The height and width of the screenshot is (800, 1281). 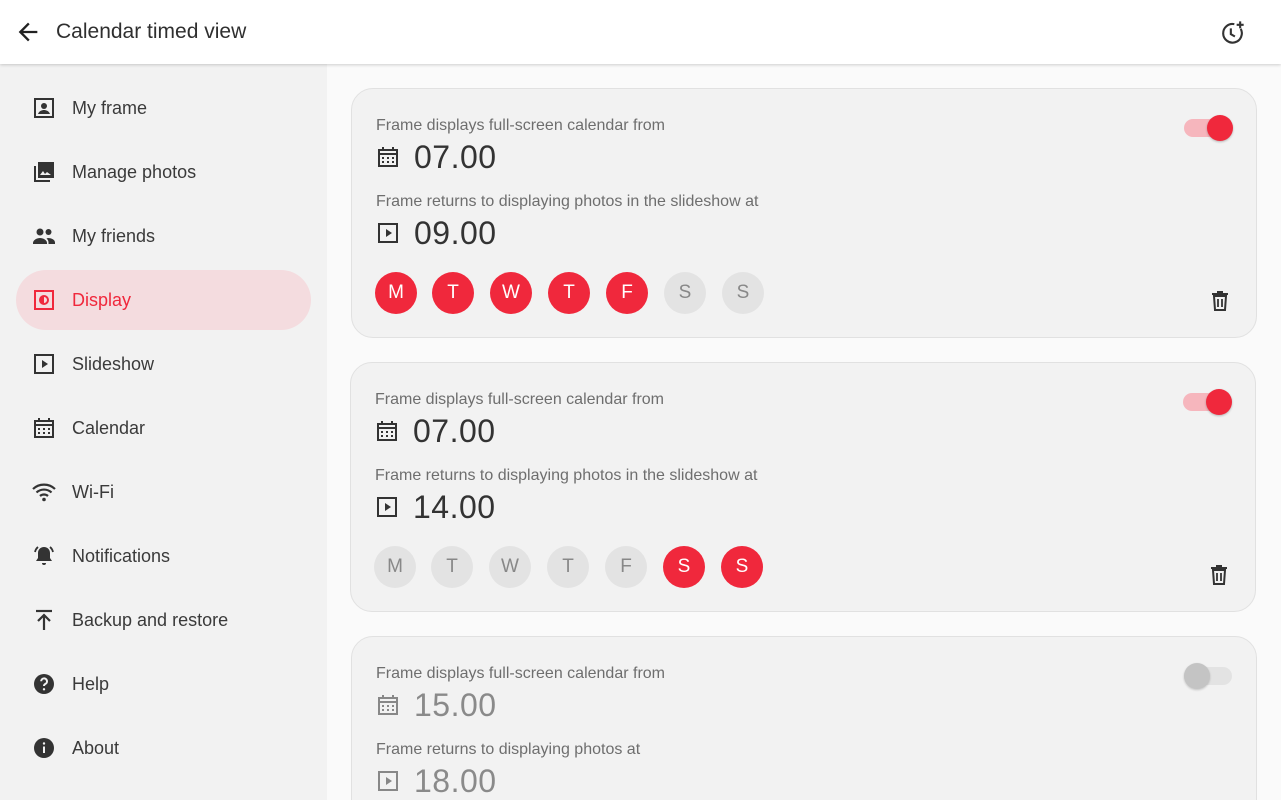 What do you see at coordinates (102, 300) in the screenshot?
I see `sidebar-item-label: Display` at bounding box center [102, 300].